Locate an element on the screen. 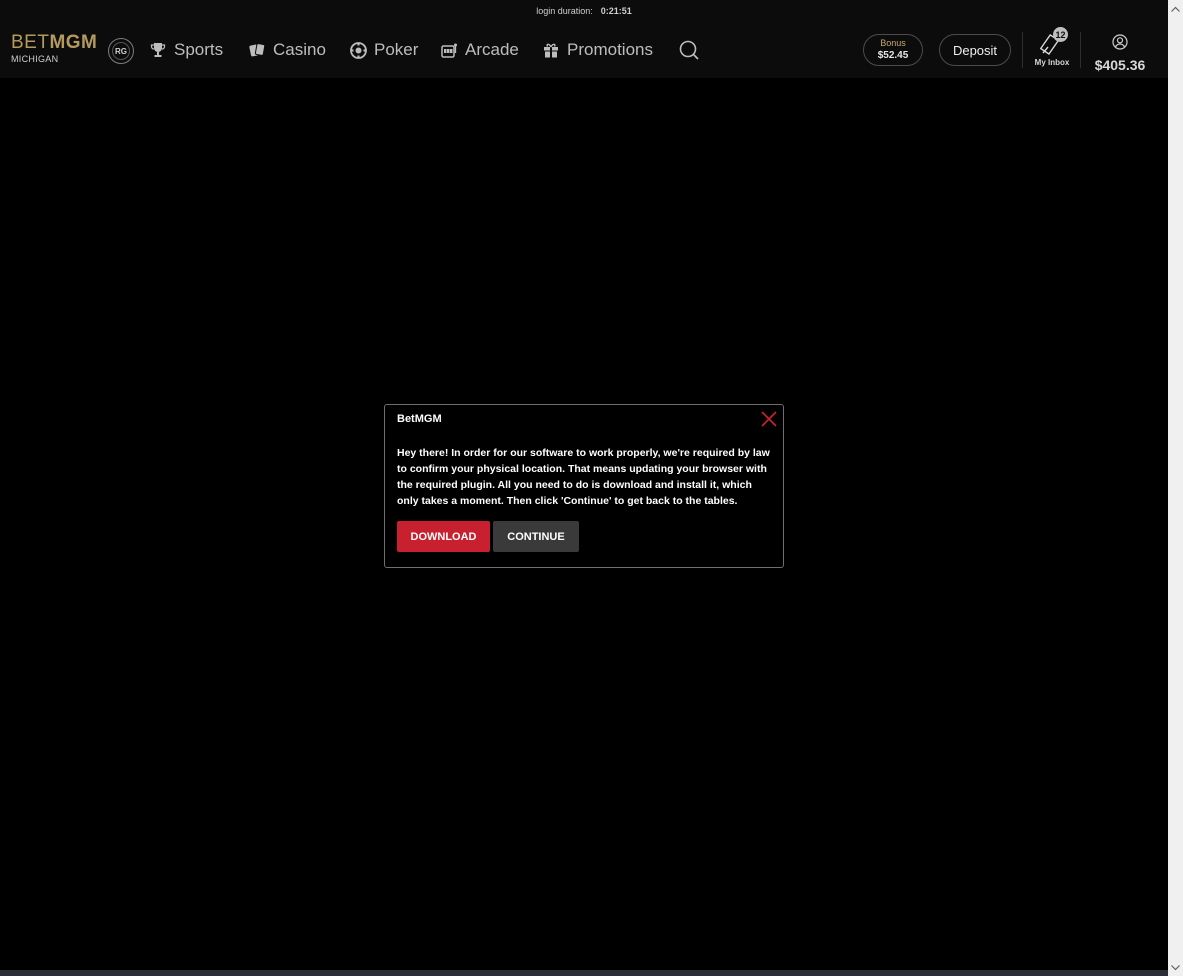 The image size is (1183, 976). account-balance: $405.36 is located at coordinates (1120, 65).